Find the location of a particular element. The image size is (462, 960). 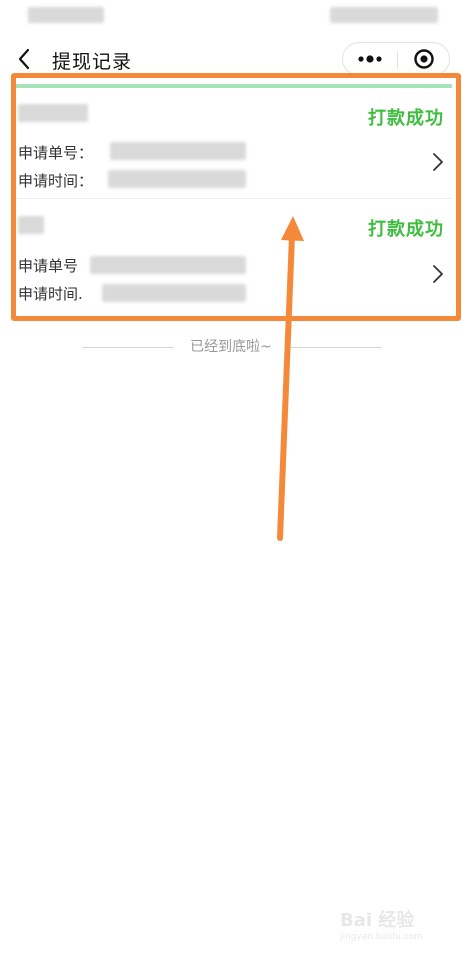

watermark-logo: Bai 经验 is located at coordinates (377, 920).